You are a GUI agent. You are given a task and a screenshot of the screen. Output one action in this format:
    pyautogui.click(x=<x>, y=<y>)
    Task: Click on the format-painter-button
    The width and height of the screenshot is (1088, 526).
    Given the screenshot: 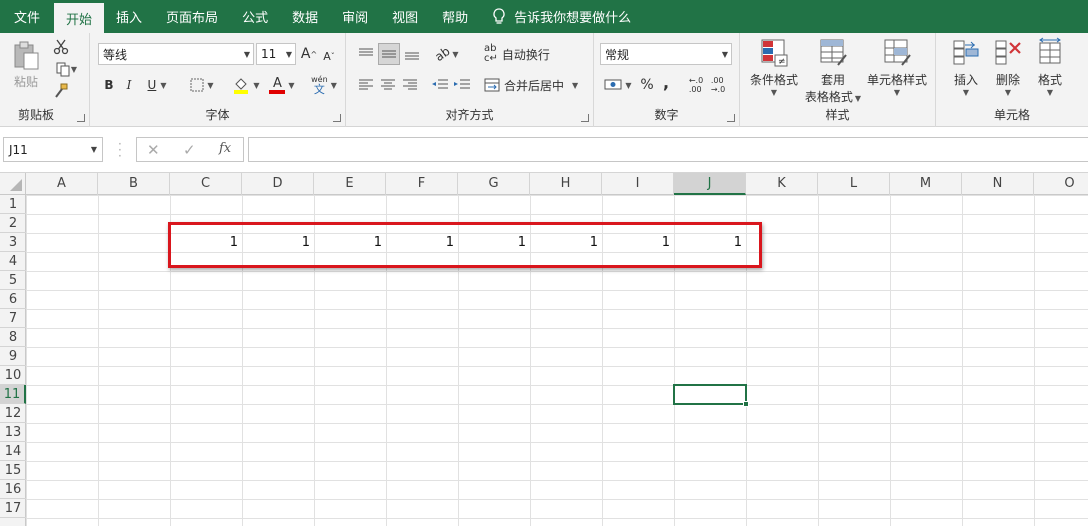 What is the action you would take?
    pyautogui.click(x=61, y=91)
    